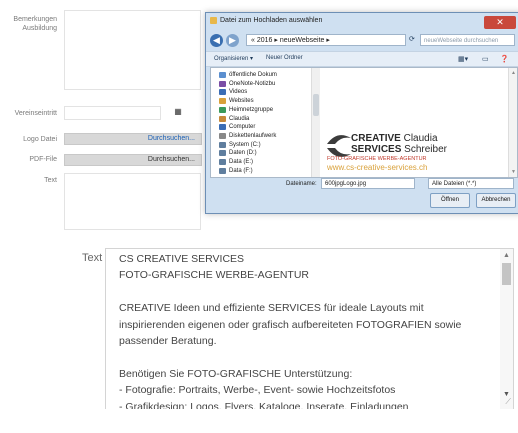  Describe the element at coordinates (253, 75) in the screenshot. I see `folder-tree-item: öffentliche Dokum` at that location.